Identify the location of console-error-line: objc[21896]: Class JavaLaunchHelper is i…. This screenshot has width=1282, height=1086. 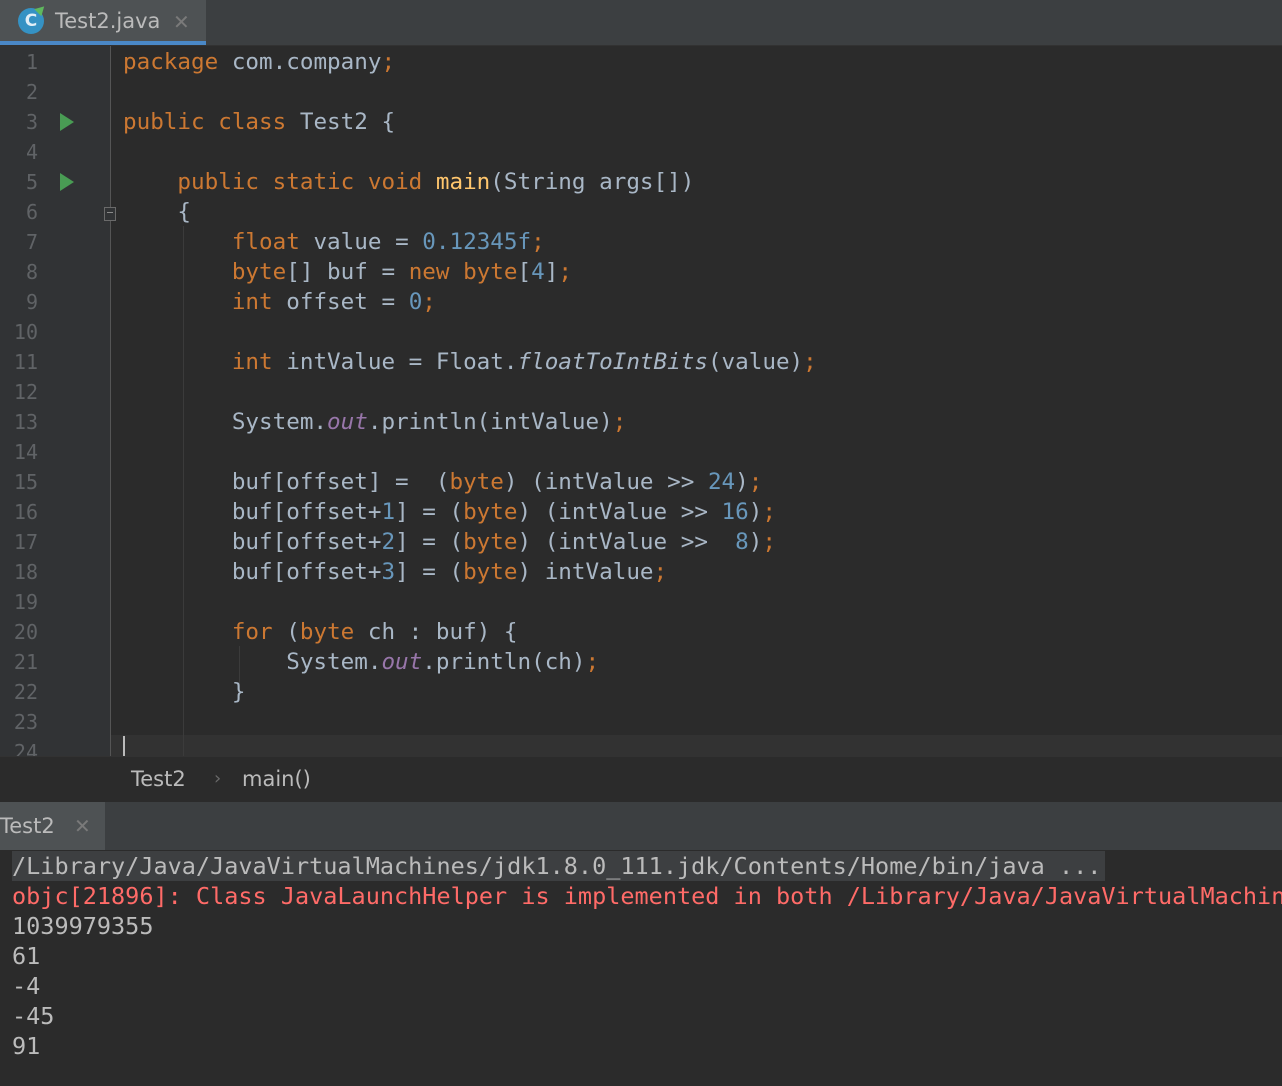
(647, 896).